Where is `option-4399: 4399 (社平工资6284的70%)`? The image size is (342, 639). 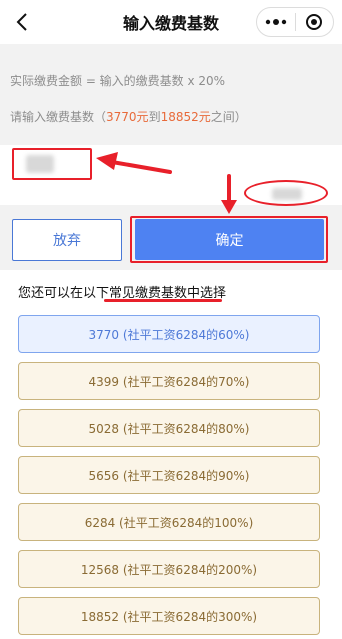
option-4399: 4399 (社平工资6284的70%) is located at coordinates (169, 381).